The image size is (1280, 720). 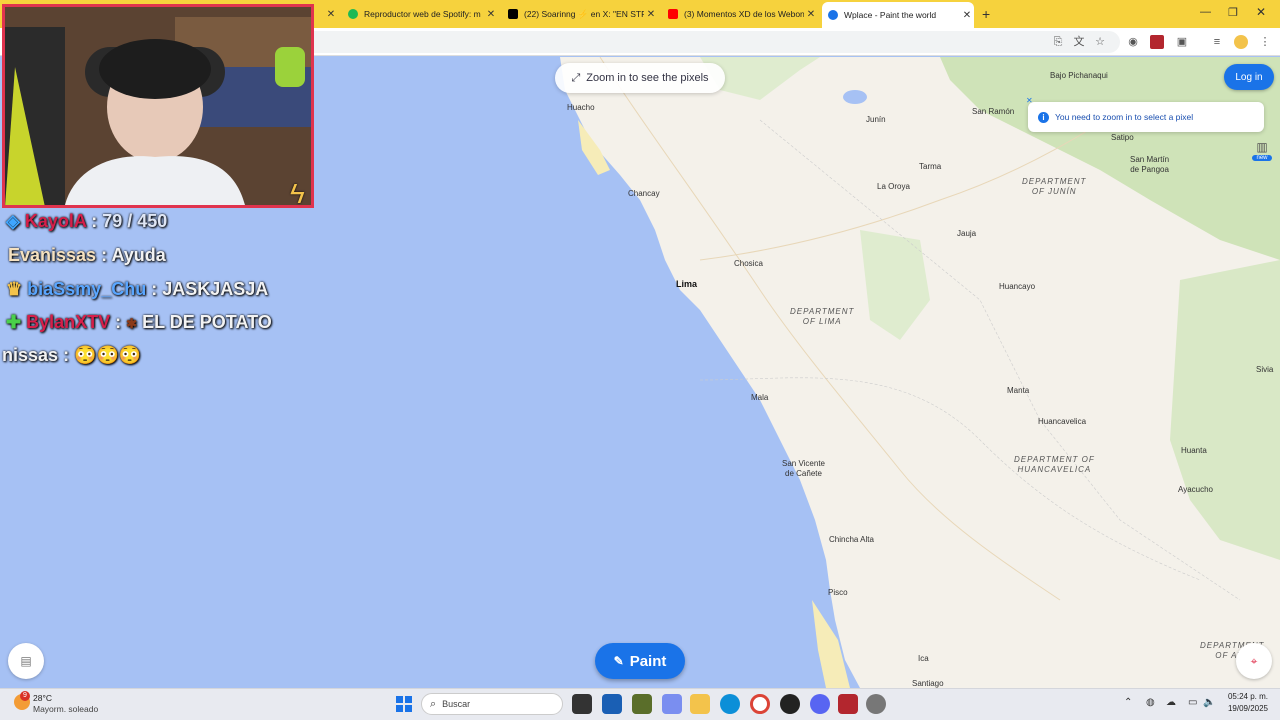 What do you see at coordinates (672, 704) in the screenshot?
I see `copilot-icon` at bounding box center [672, 704].